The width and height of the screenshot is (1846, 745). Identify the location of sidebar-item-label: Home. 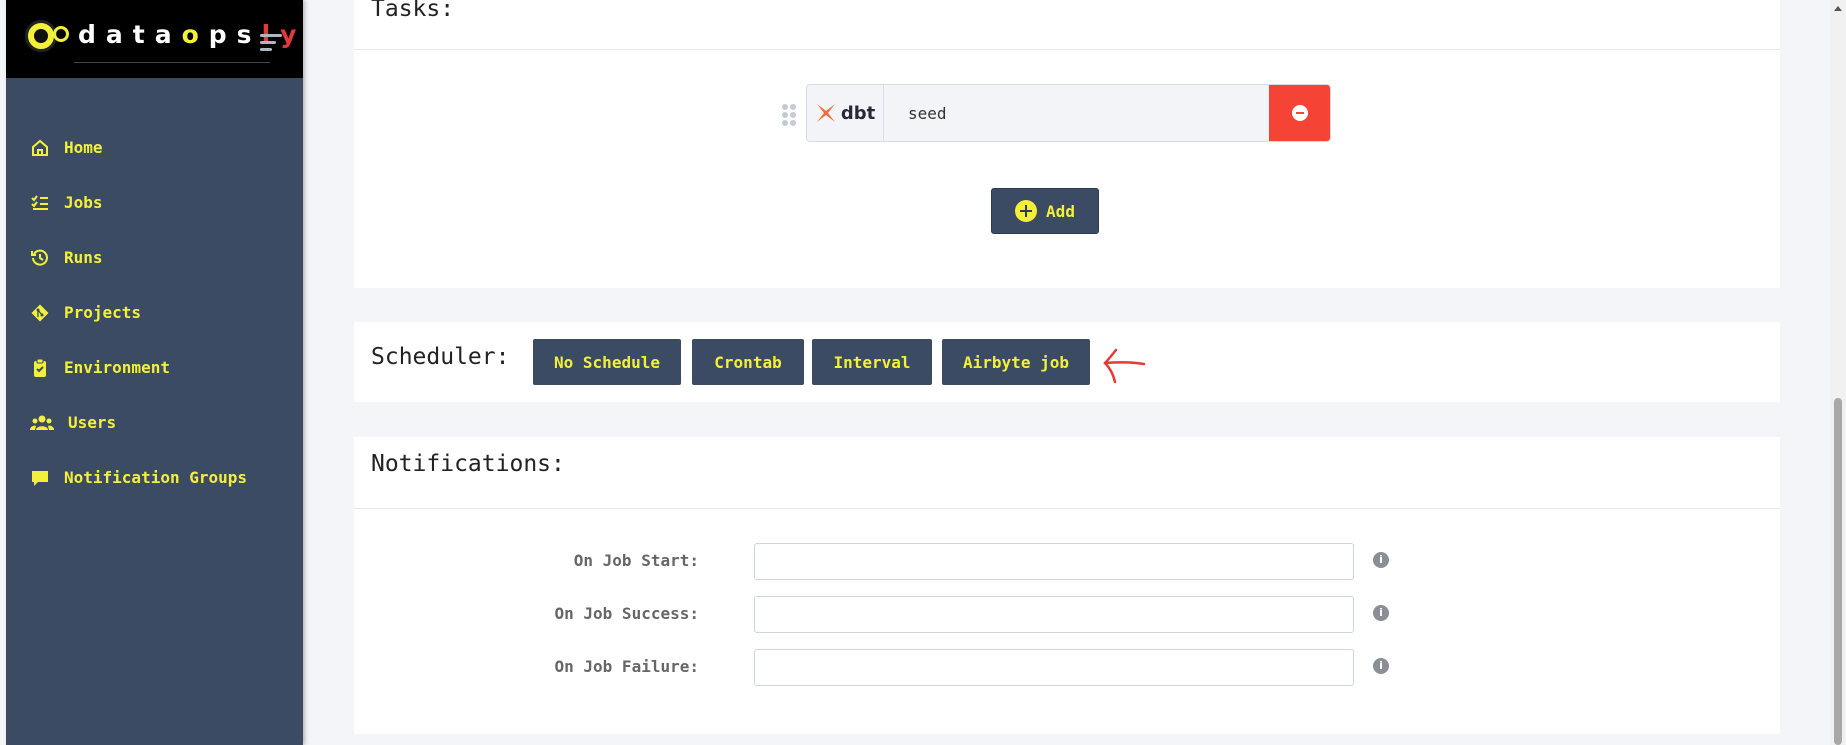
(83, 147).